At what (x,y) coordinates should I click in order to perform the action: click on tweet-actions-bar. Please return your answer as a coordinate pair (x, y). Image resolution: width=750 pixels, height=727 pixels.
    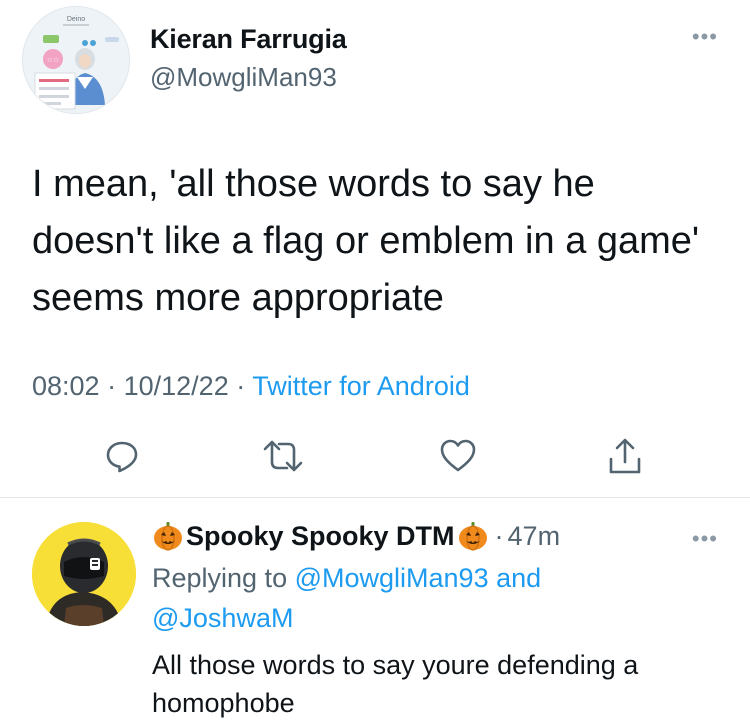
    Looking at the image, I should click on (375, 456).